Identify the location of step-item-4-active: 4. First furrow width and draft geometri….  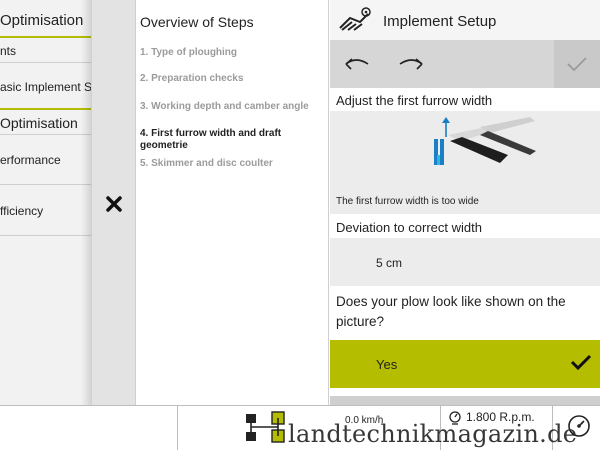
(233, 140).